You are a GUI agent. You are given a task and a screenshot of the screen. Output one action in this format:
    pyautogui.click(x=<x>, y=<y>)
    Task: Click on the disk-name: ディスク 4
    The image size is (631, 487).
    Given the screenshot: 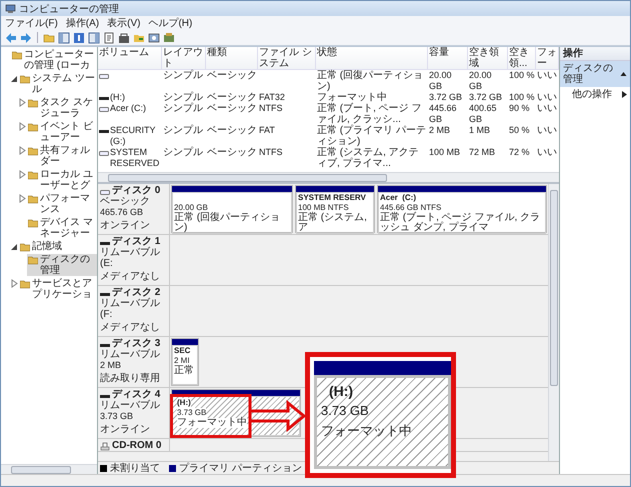 What is the action you would take?
    pyautogui.click(x=136, y=394)
    